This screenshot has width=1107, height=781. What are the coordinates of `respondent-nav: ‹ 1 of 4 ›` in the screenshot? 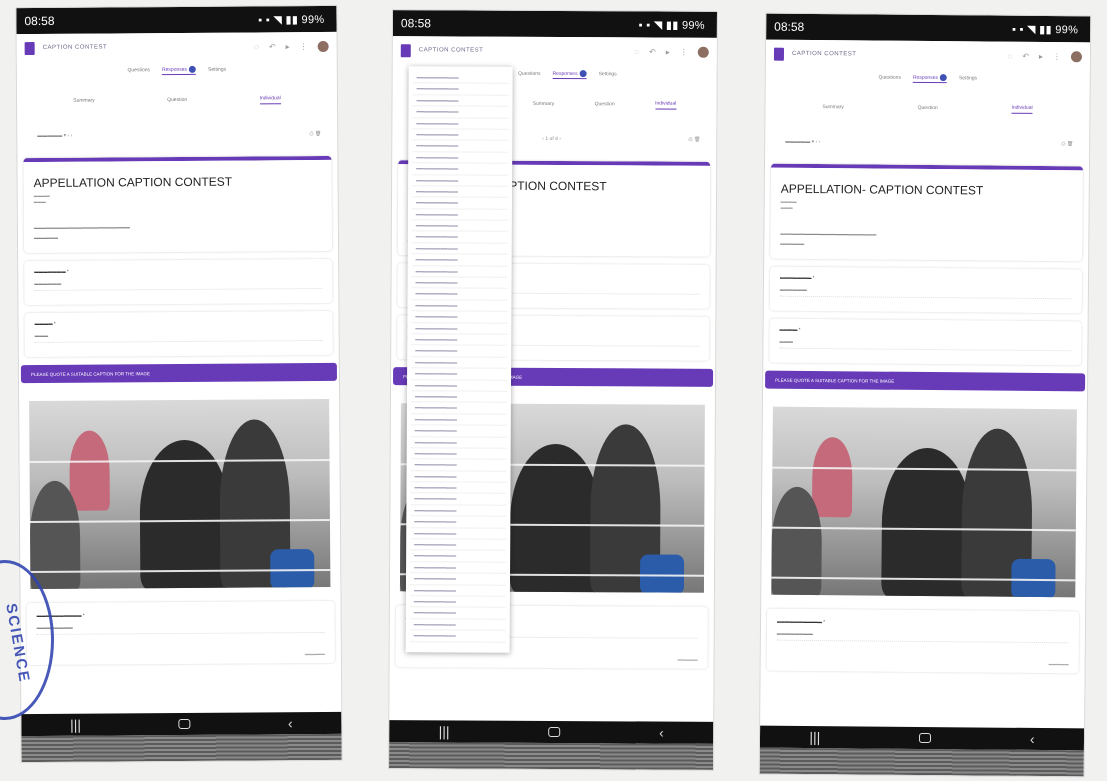 It's located at (551, 139).